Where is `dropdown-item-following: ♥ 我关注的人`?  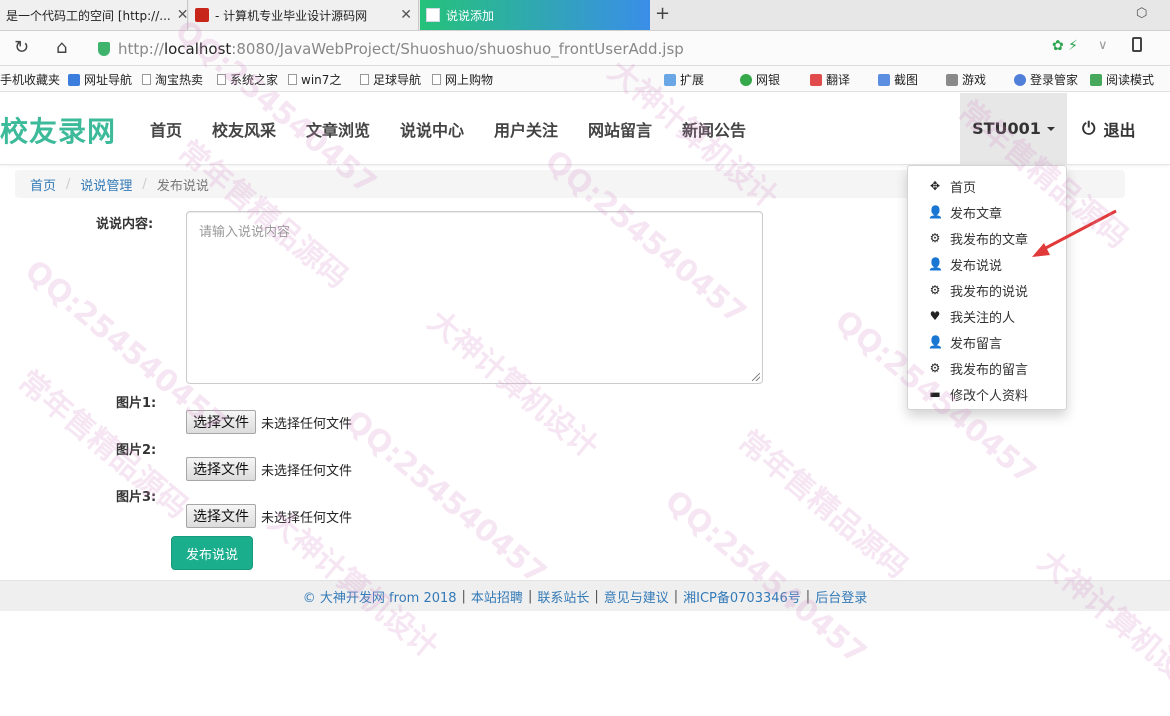
dropdown-item-following: ♥ 我关注的人 is located at coordinates (987, 316).